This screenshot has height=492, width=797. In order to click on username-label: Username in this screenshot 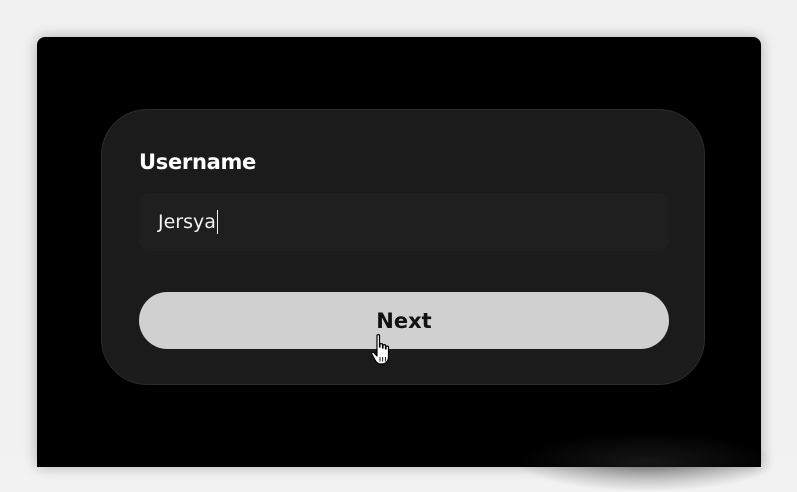, I will do `click(197, 162)`.